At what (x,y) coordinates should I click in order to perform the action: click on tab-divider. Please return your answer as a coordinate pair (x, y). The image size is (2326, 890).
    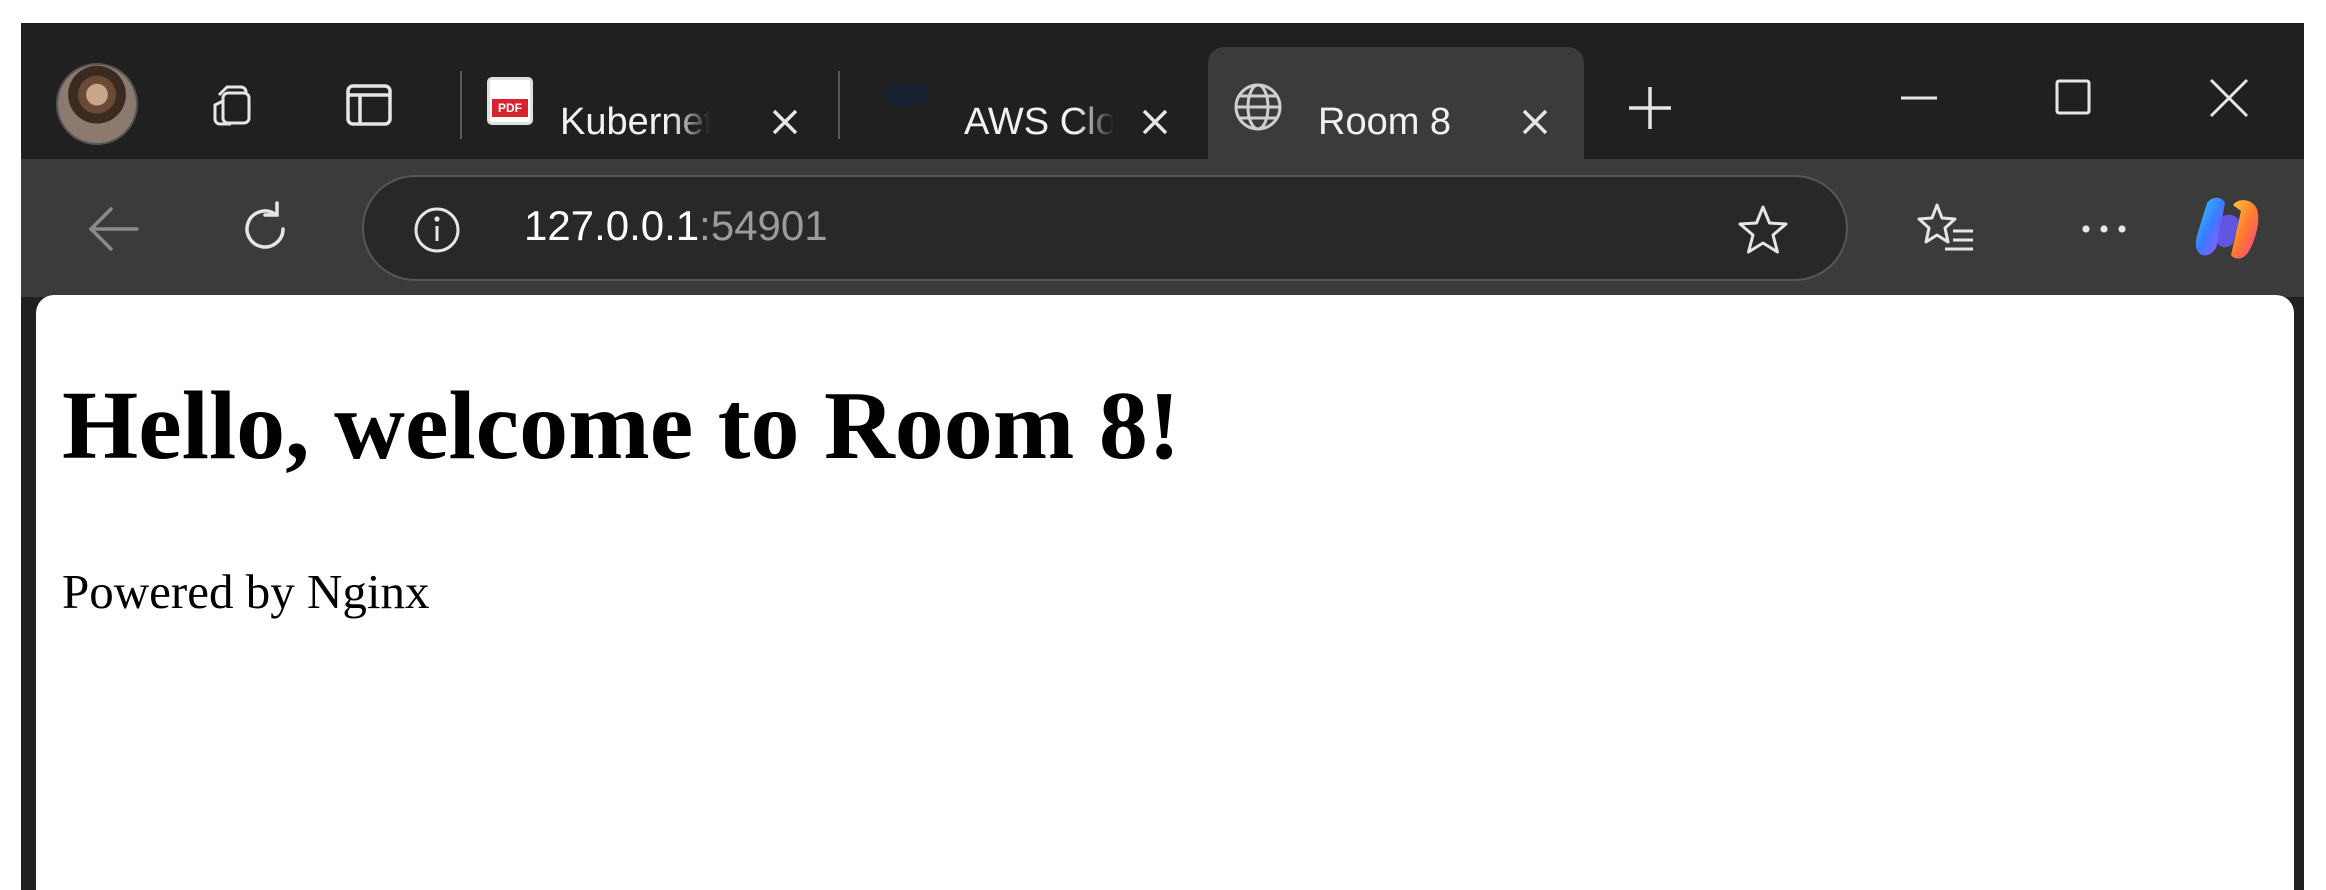
    Looking at the image, I should click on (461, 105).